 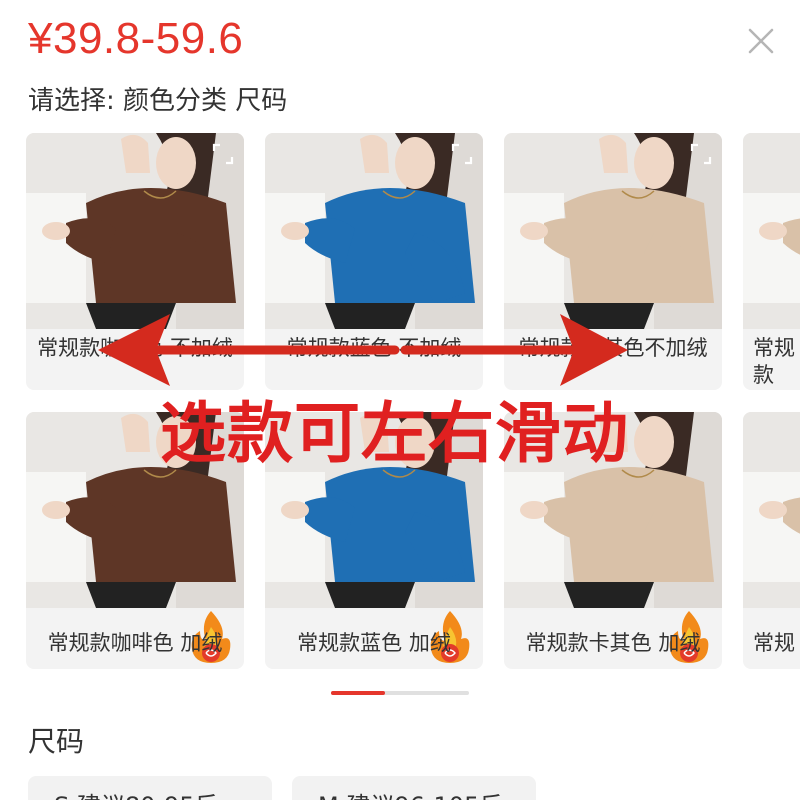 I want to click on variant-card: 常规款蓝色 不加绒, so click(x=374, y=261).